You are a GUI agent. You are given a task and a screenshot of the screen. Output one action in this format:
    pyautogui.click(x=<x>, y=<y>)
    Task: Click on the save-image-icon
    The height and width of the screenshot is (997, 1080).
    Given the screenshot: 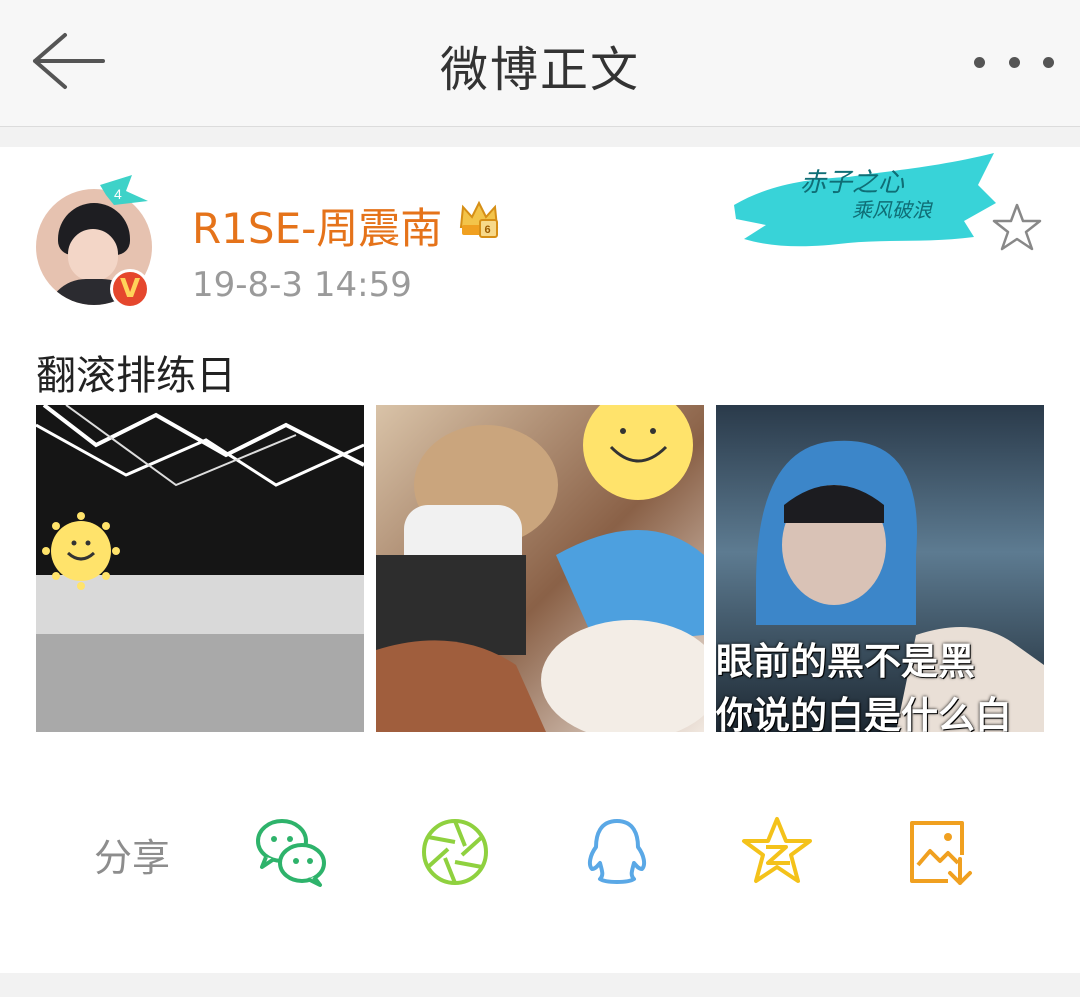 What is the action you would take?
    pyautogui.click(x=939, y=852)
    